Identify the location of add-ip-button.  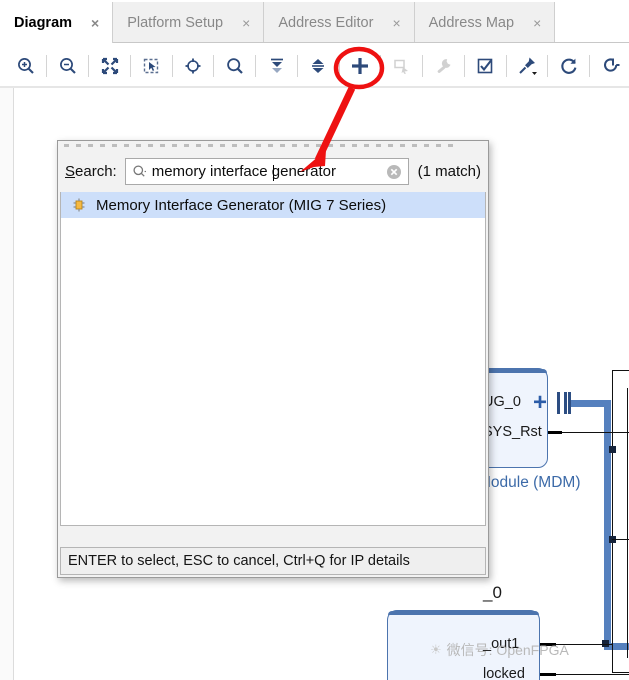
(360, 66).